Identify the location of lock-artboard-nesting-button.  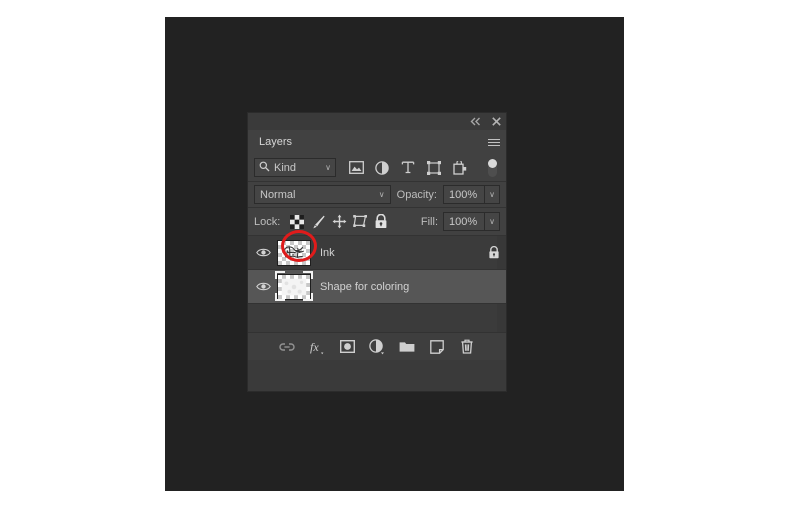
(360, 222).